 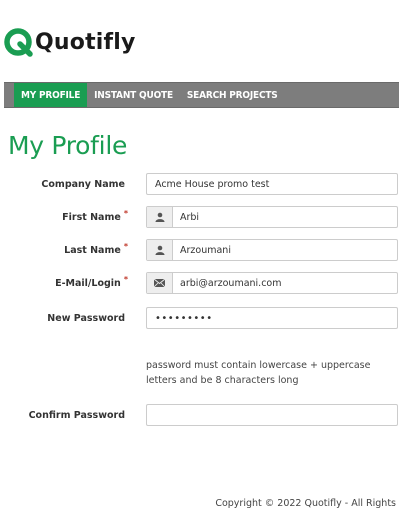 I want to click on first-name-value: Arbi, so click(x=190, y=217).